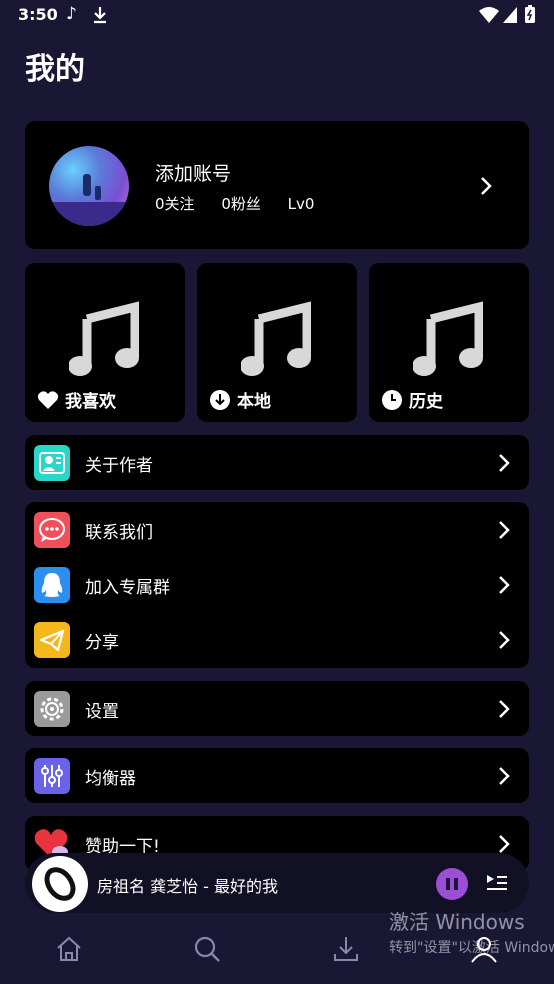 The height and width of the screenshot is (984, 554). Describe the element at coordinates (71, 14) in the screenshot. I see `music-note-icon: ♪` at that location.